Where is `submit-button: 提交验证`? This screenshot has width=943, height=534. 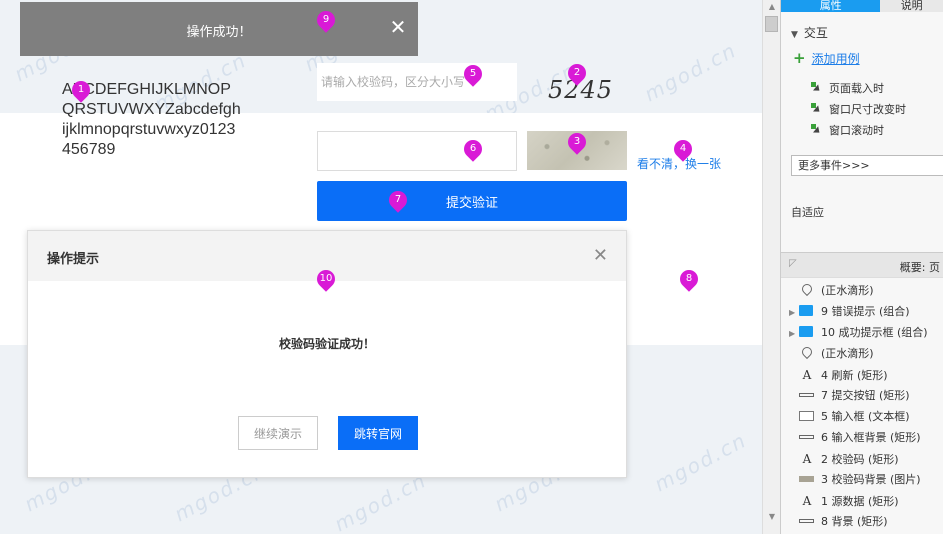
submit-button: 提交验证 is located at coordinates (472, 201).